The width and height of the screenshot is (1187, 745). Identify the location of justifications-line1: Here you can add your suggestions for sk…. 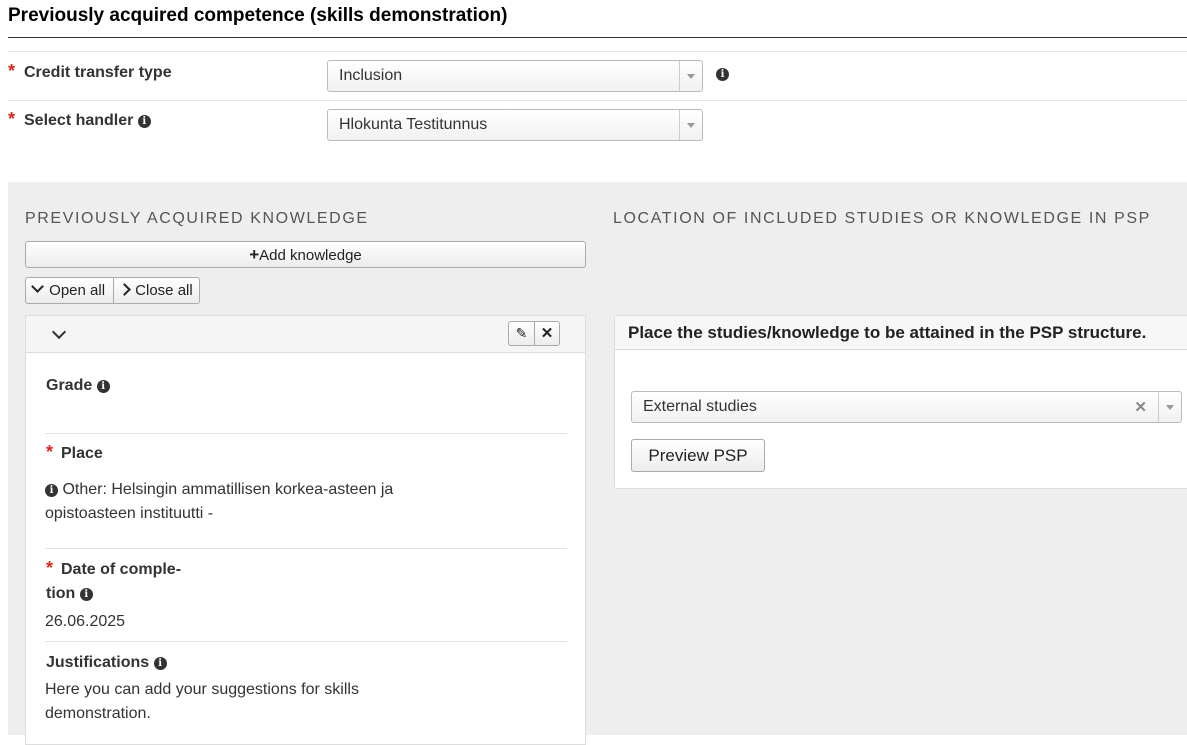
(202, 689).